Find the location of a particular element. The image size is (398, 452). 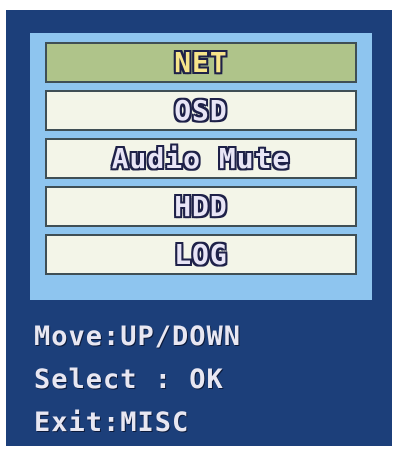

menu-item-hdd: HDD is located at coordinates (201, 206).